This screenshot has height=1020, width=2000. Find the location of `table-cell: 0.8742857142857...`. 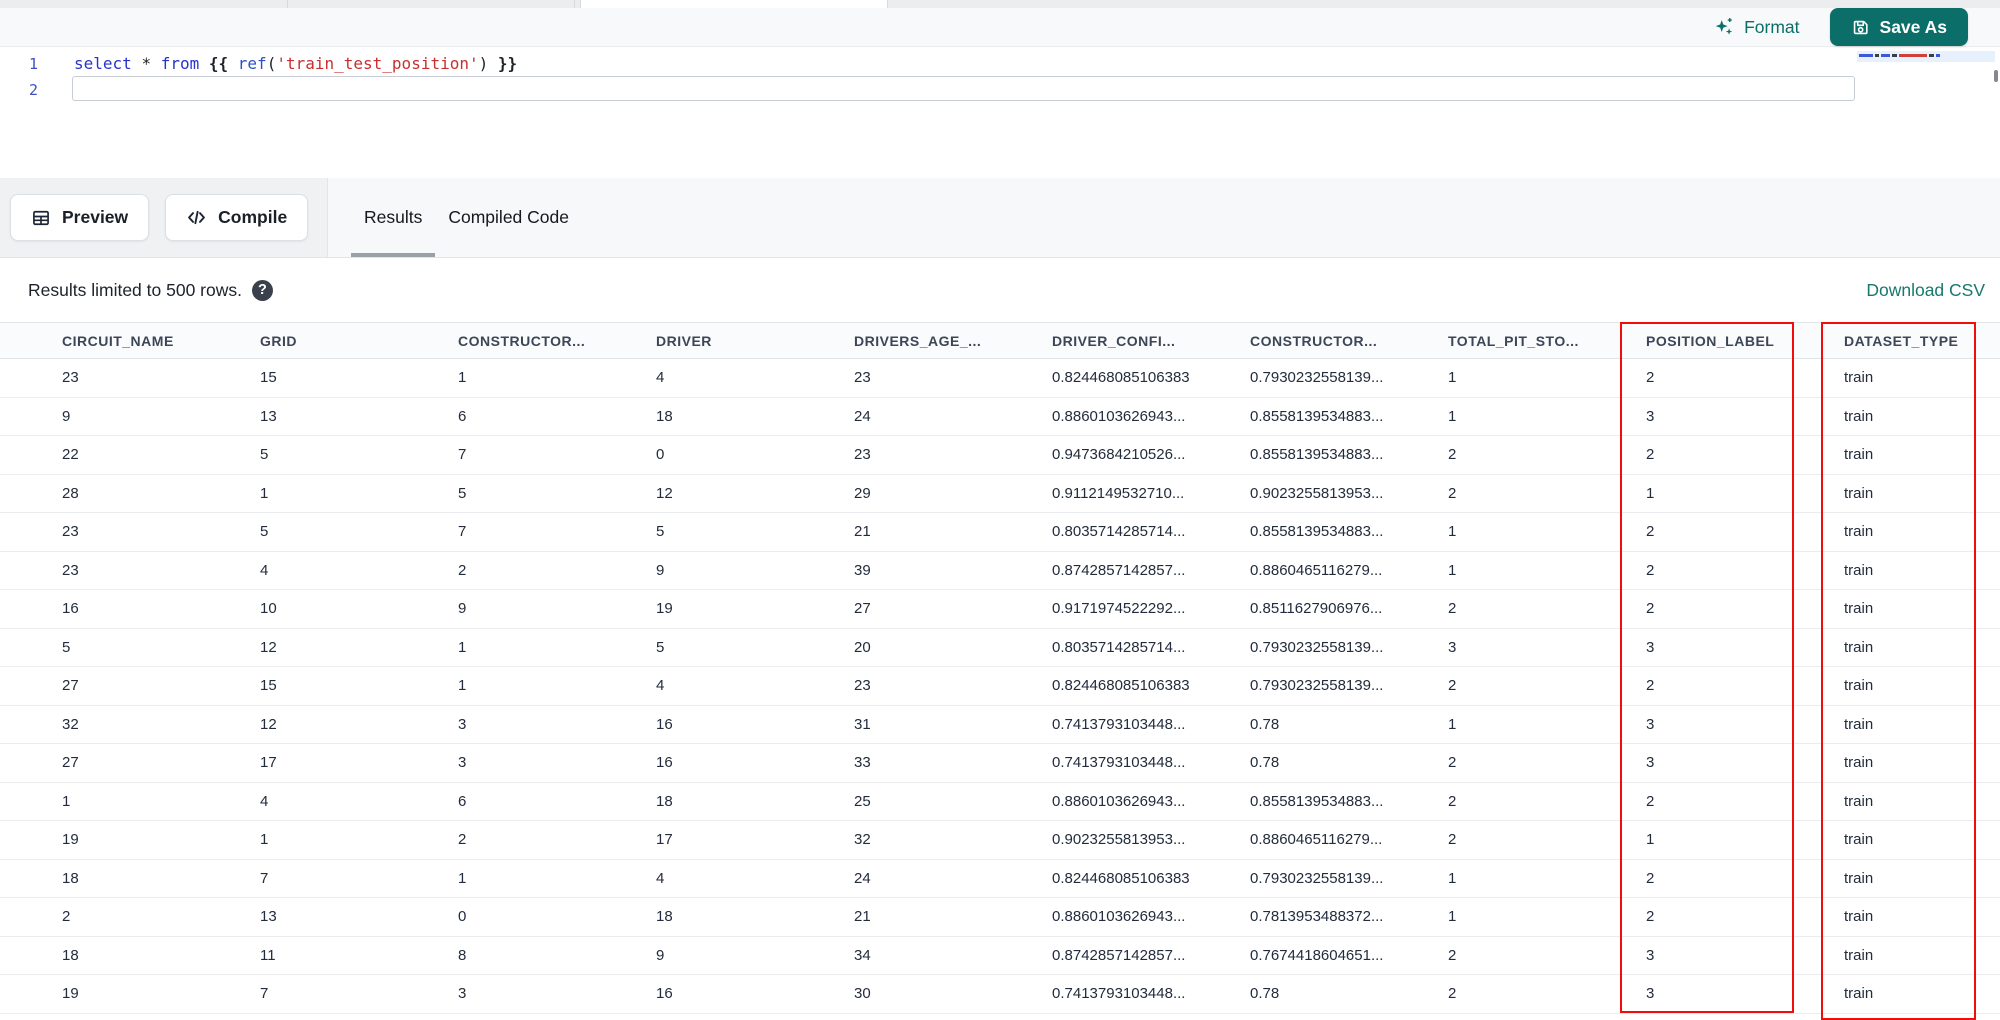

table-cell: 0.8742857142857... is located at coordinates (1119, 955).